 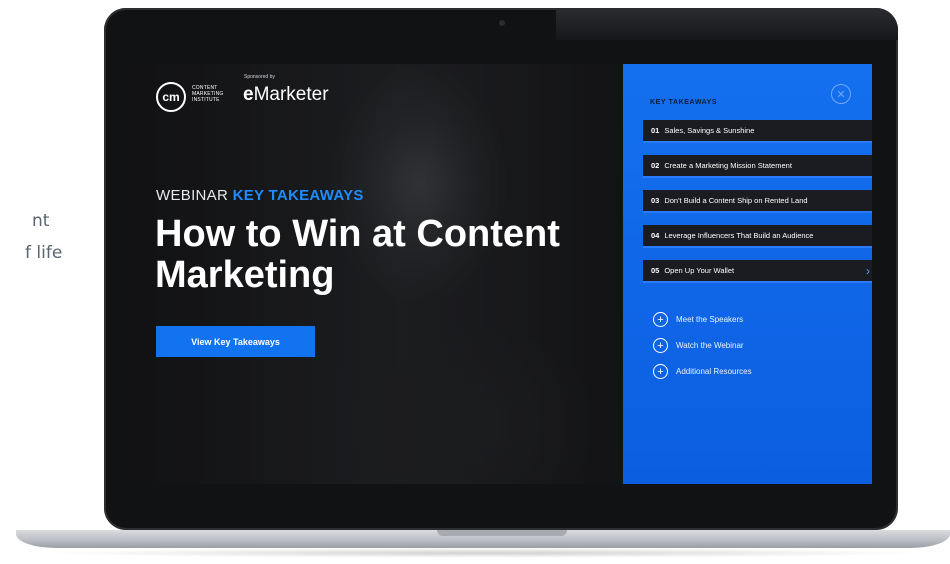 I want to click on link-label: Additional Resources, so click(x=714, y=371).